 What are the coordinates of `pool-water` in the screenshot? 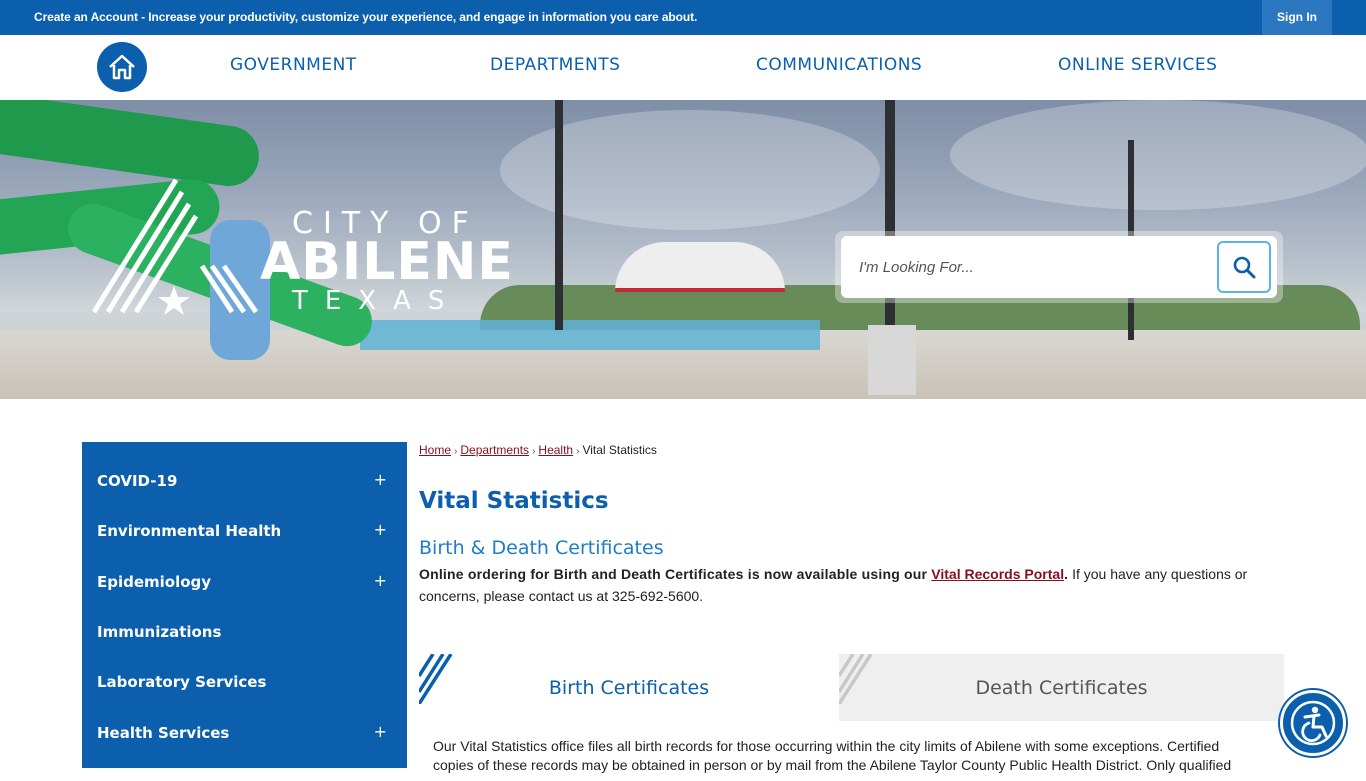 It's located at (590, 335).